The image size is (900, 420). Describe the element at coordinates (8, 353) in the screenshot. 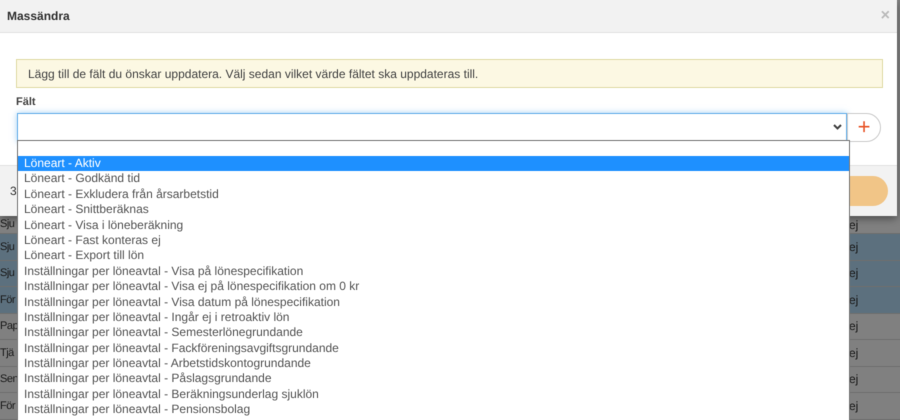

I see `table-cell-text: Tjä` at that location.